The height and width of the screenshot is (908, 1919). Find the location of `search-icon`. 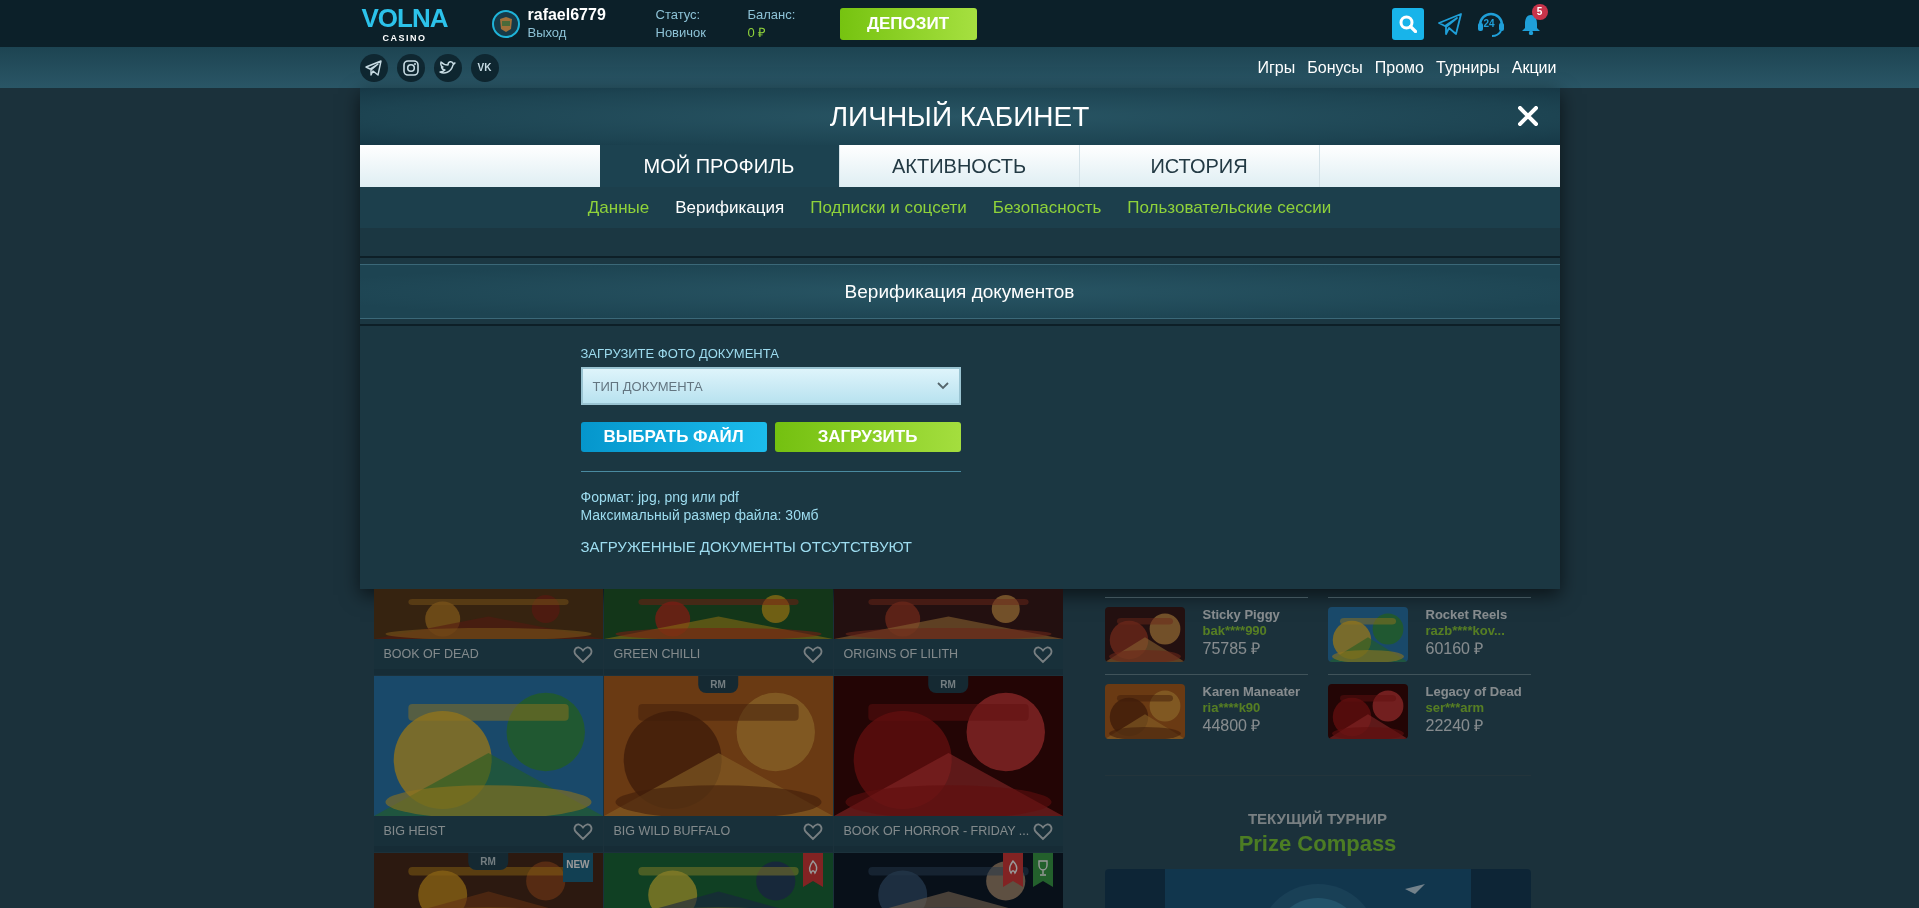

search-icon is located at coordinates (1407, 23).